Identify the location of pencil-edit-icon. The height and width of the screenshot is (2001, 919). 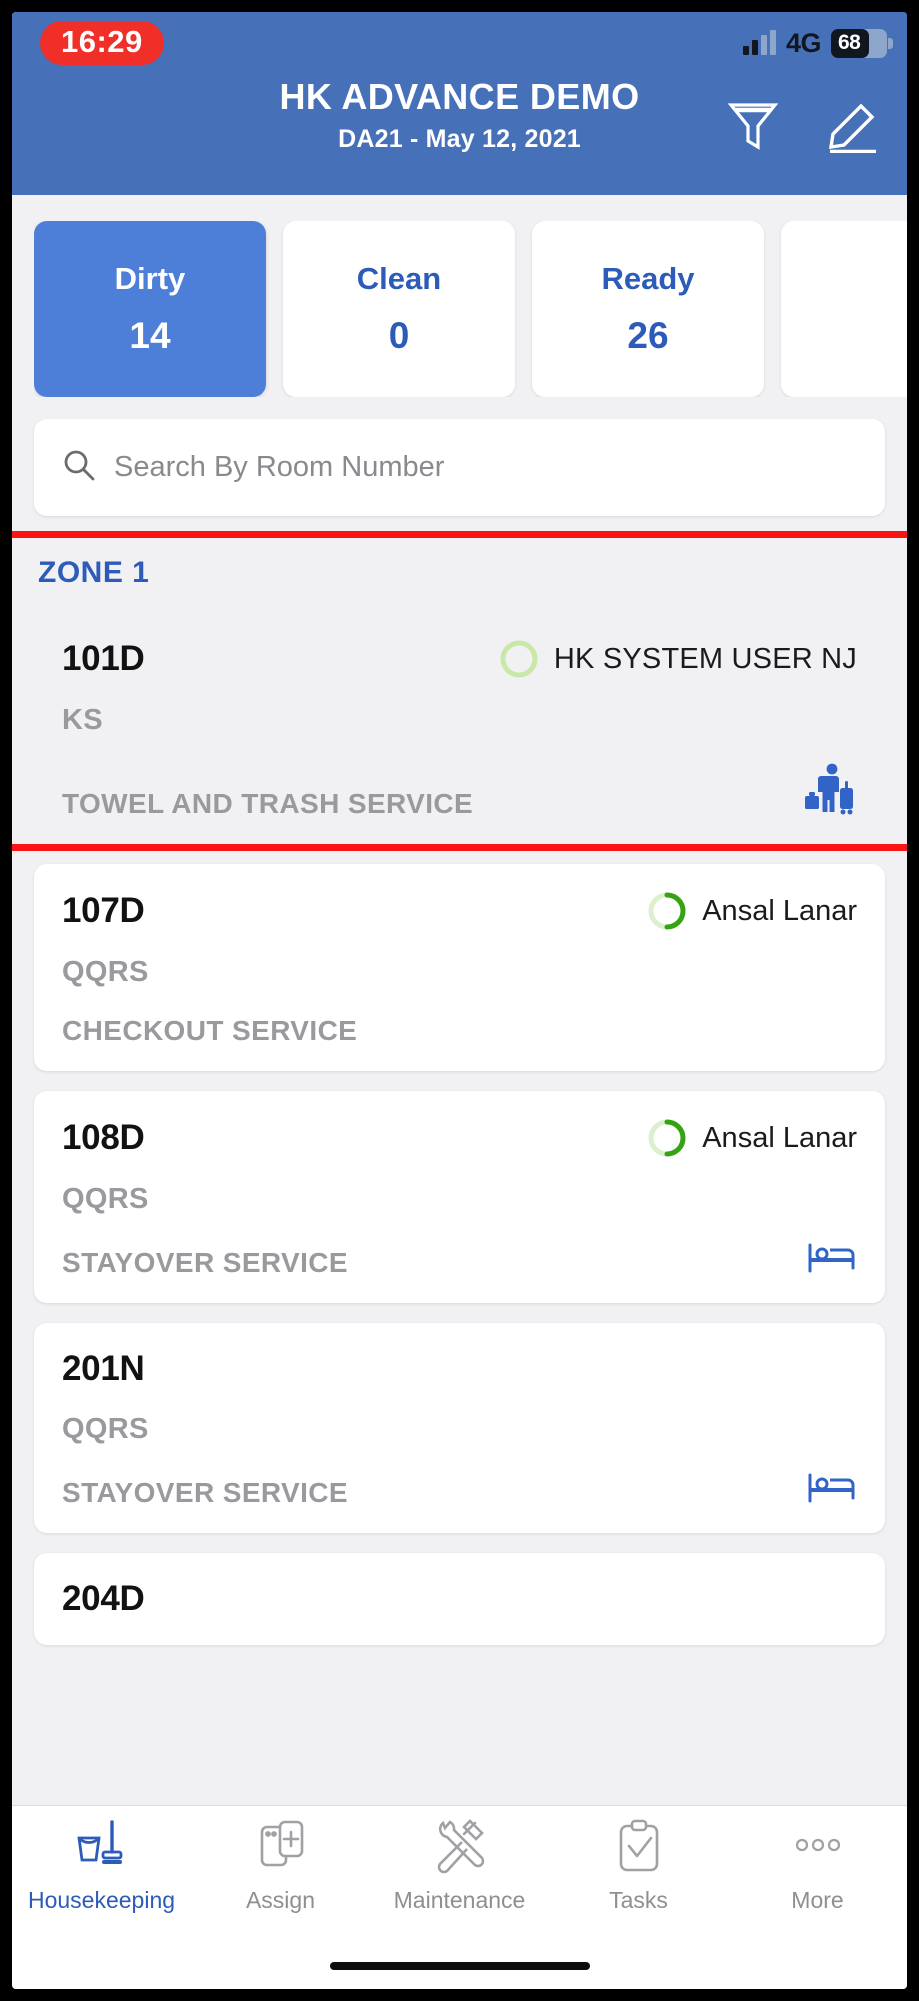
(853, 125).